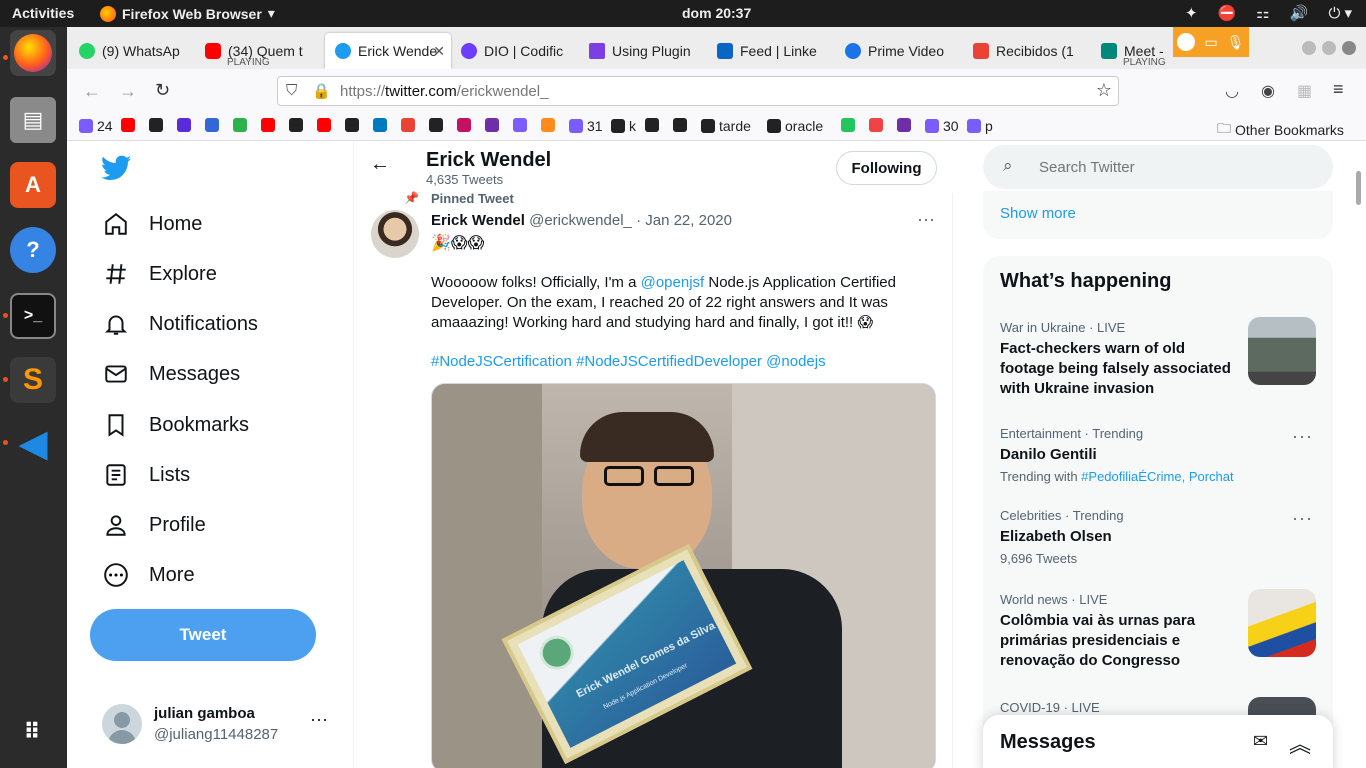  Describe the element at coordinates (33, 120) in the screenshot. I see `files-dock-icon: ▤` at that location.